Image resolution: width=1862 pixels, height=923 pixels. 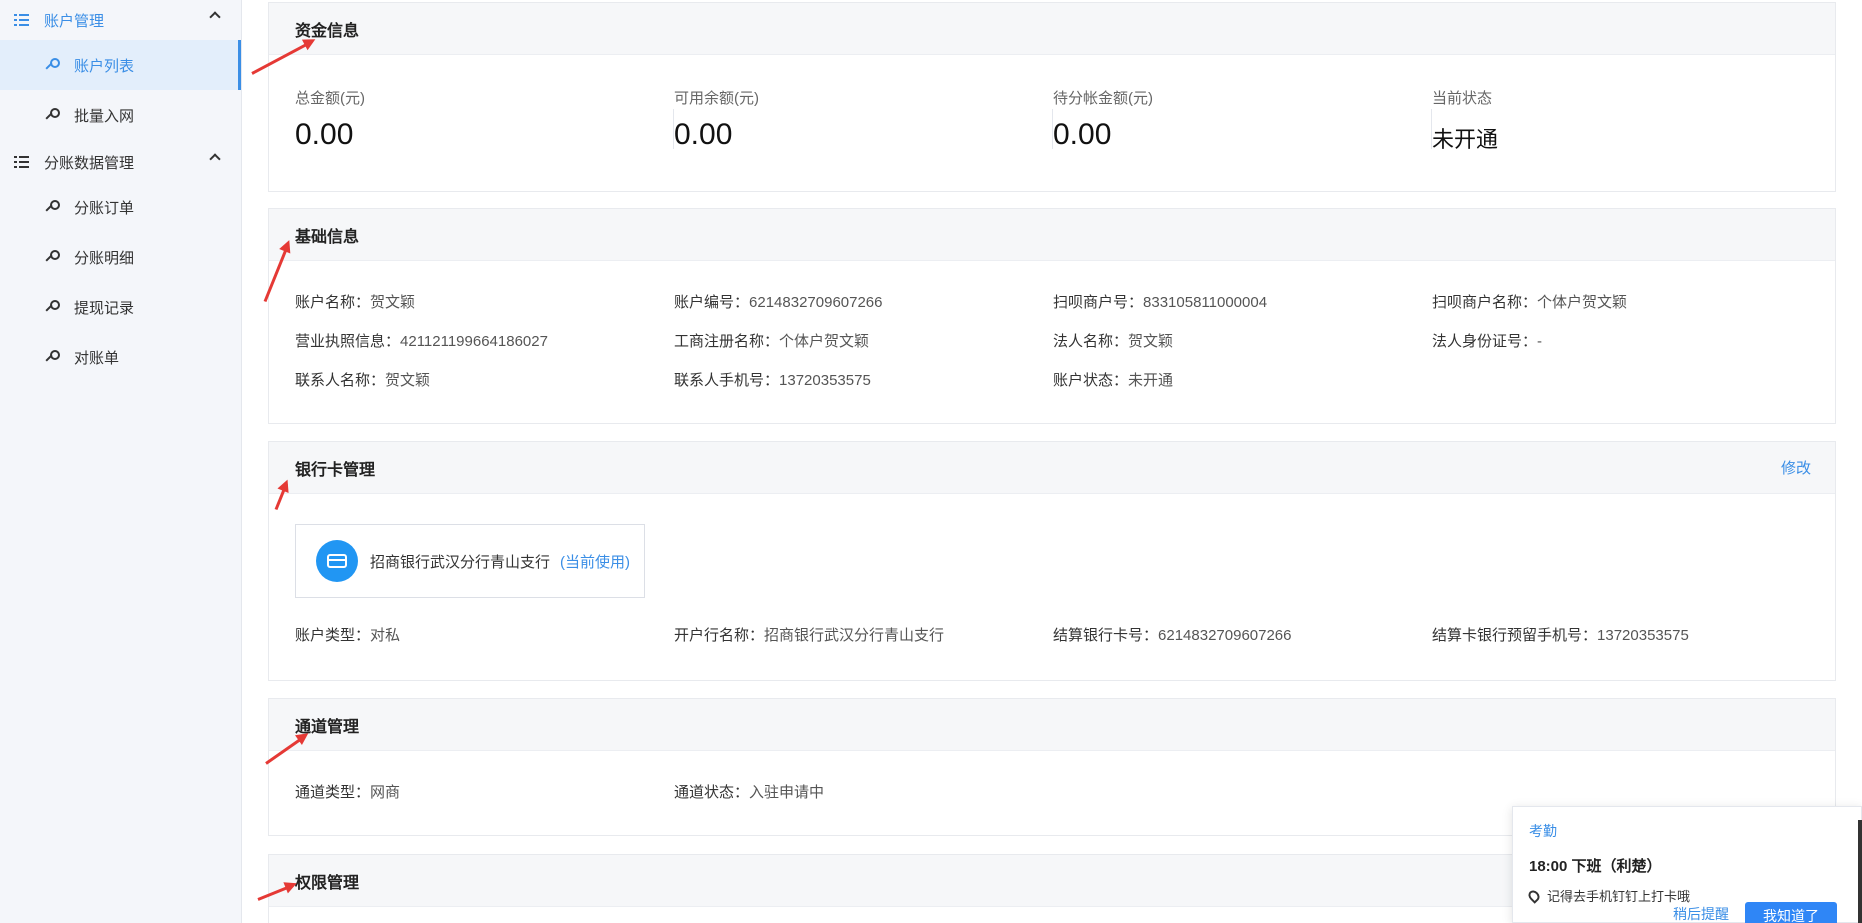 I want to click on section-title: 权限管理, so click(x=327, y=883).